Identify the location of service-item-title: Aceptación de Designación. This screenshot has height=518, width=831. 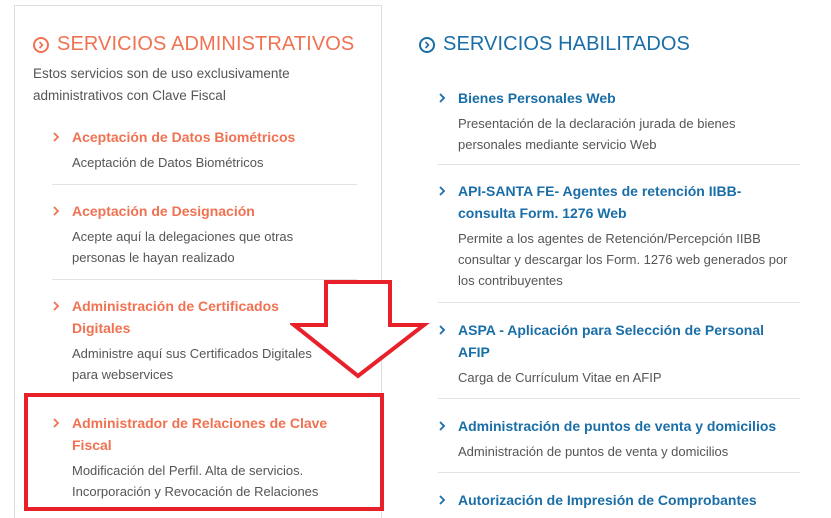
(207, 211).